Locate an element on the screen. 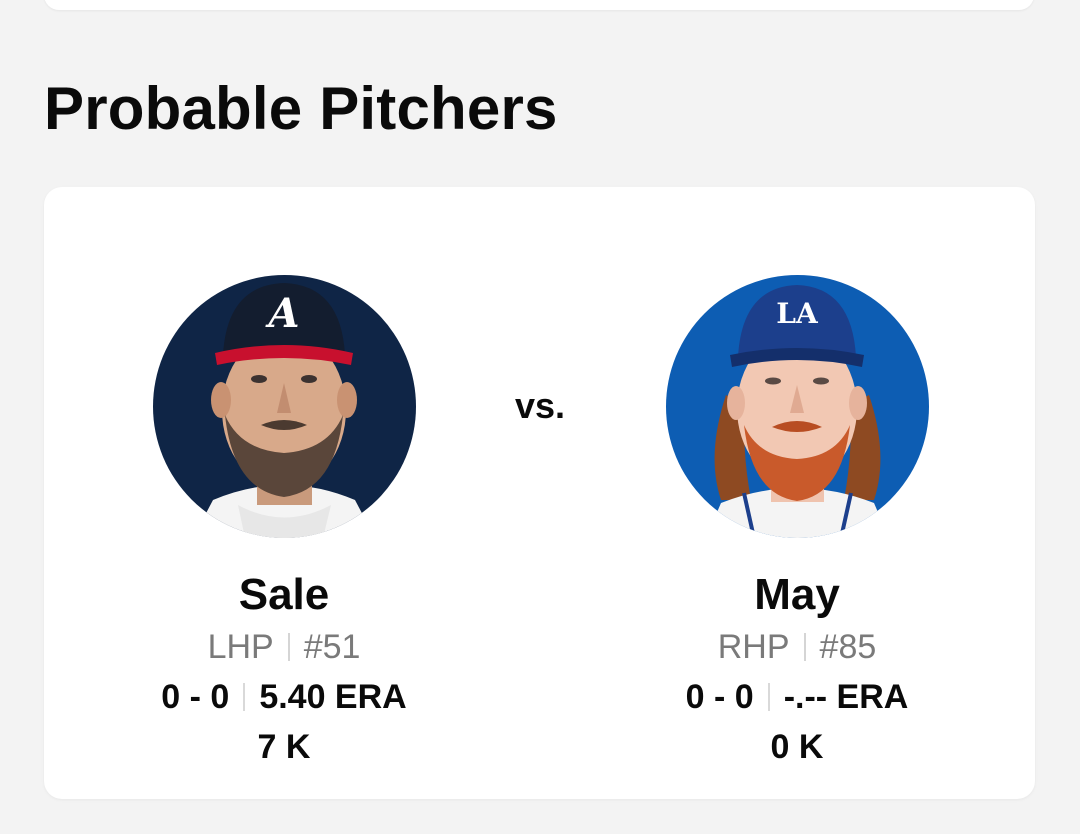 This screenshot has width=1080, height=834. home-pitcher-position: RHP is located at coordinates (753, 647).